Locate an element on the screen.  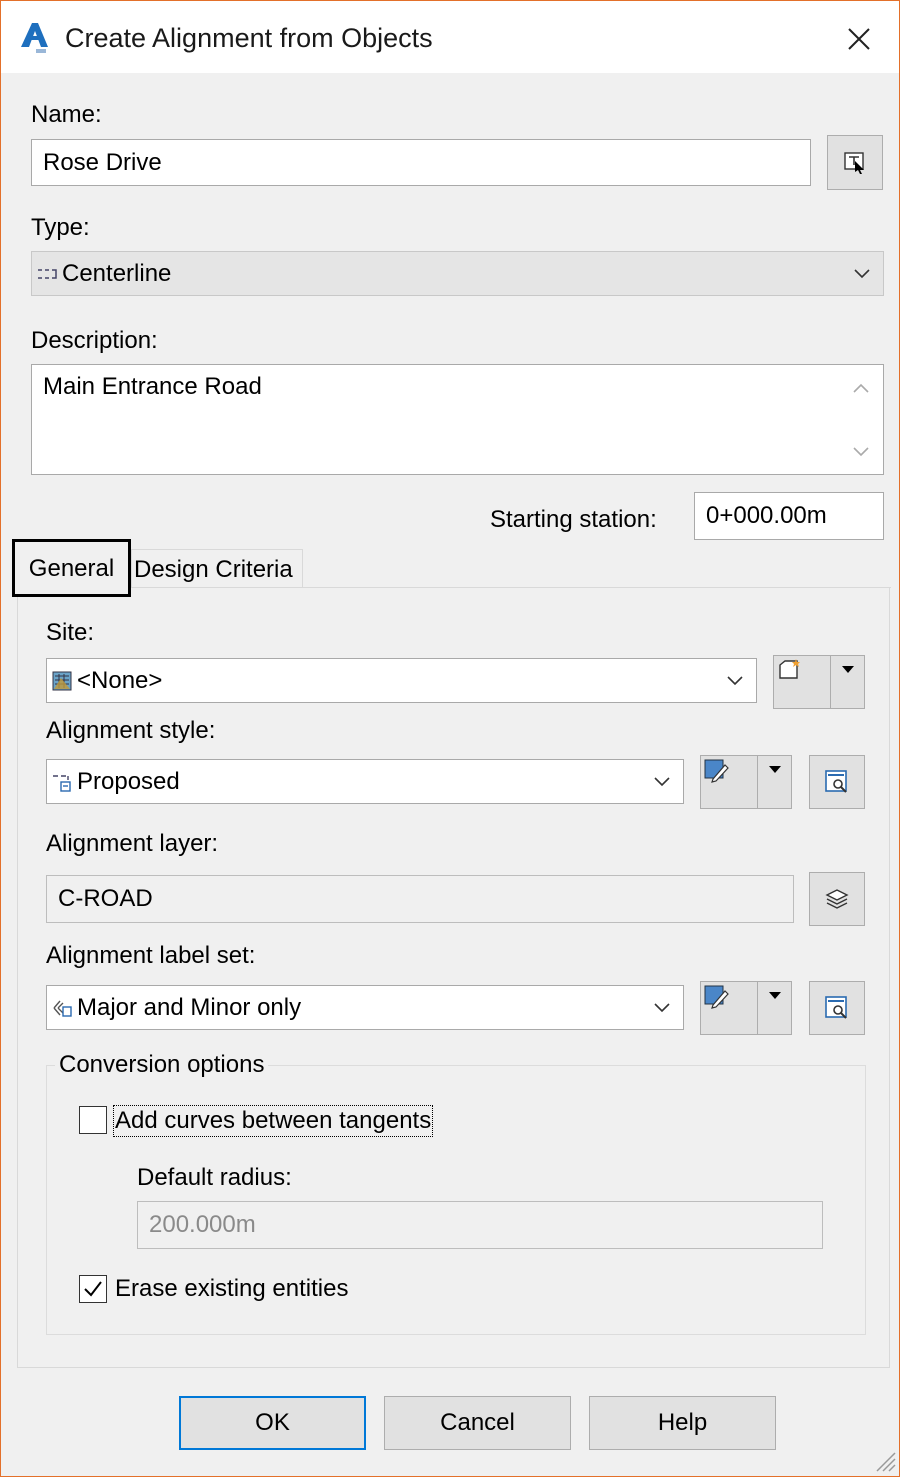
title-bar: Create Alignment from Objects is located at coordinates (450, 37).